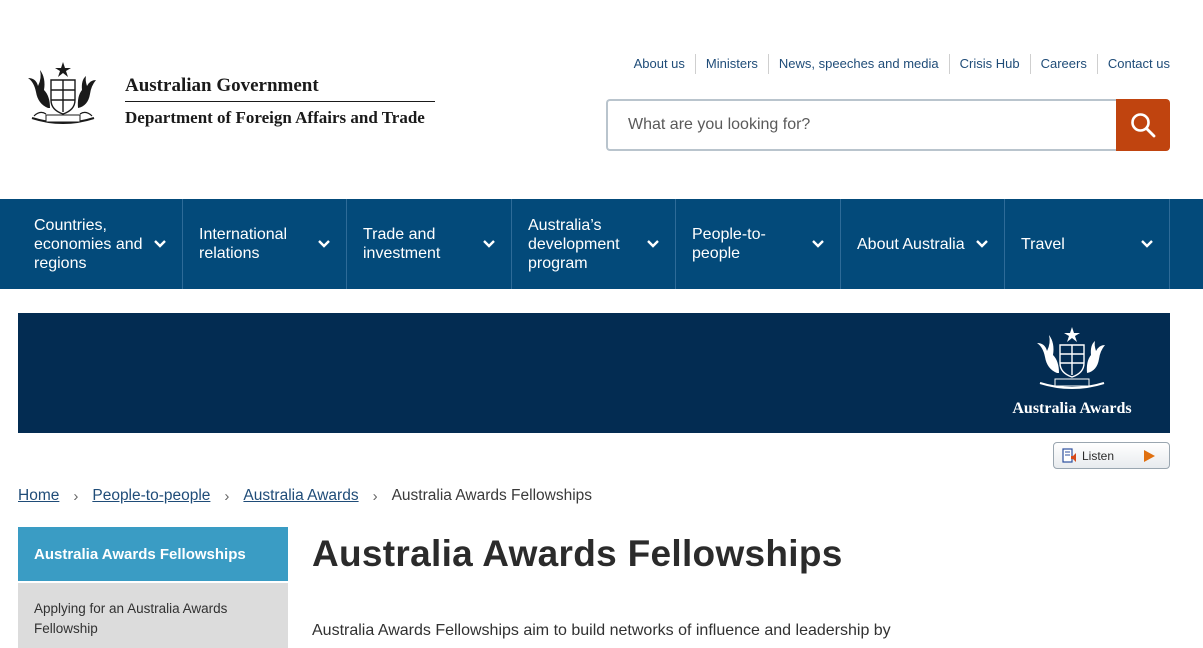 The width and height of the screenshot is (1203, 648). I want to click on nav-item-label: Trade and investment, so click(402, 244).